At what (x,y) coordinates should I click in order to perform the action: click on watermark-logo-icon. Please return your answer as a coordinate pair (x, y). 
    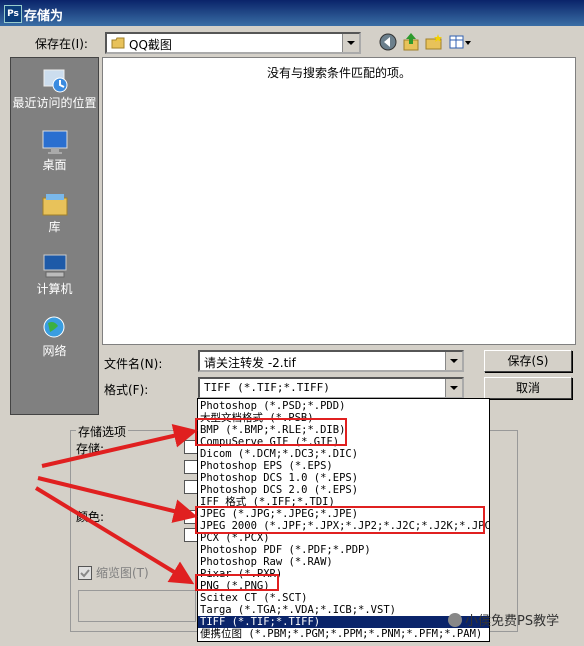
    Looking at the image, I should click on (455, 620).